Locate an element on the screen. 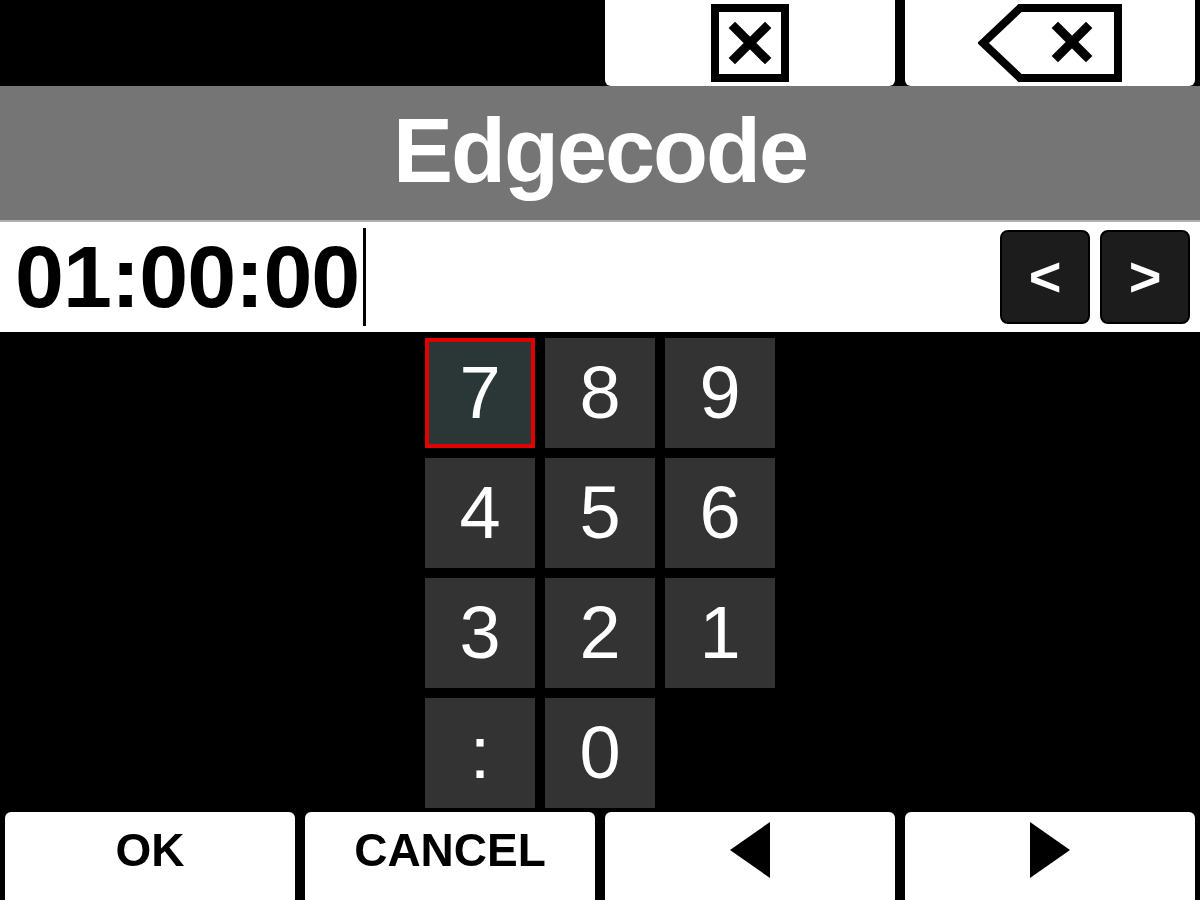 Image resolution: width=1200 pixels, height=900 pixels. cursor-move-button: < is located at coordinates (1045, 277).